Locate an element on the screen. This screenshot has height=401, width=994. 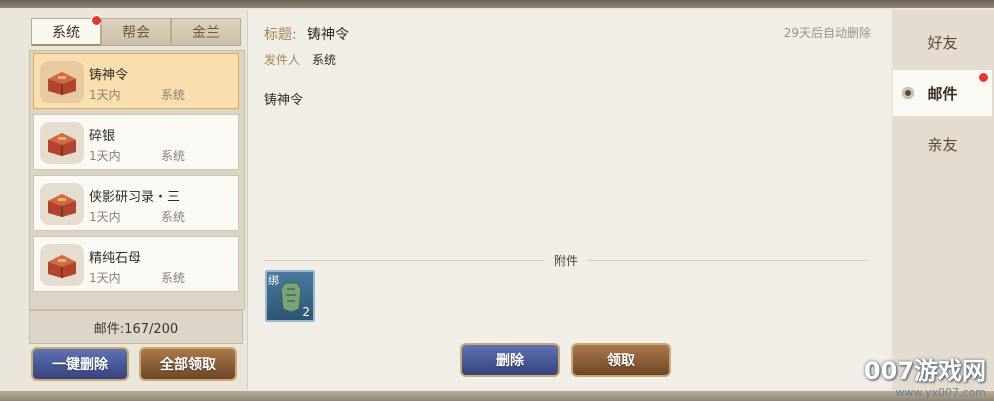
bottom-border is located at coordinates (497, 396).